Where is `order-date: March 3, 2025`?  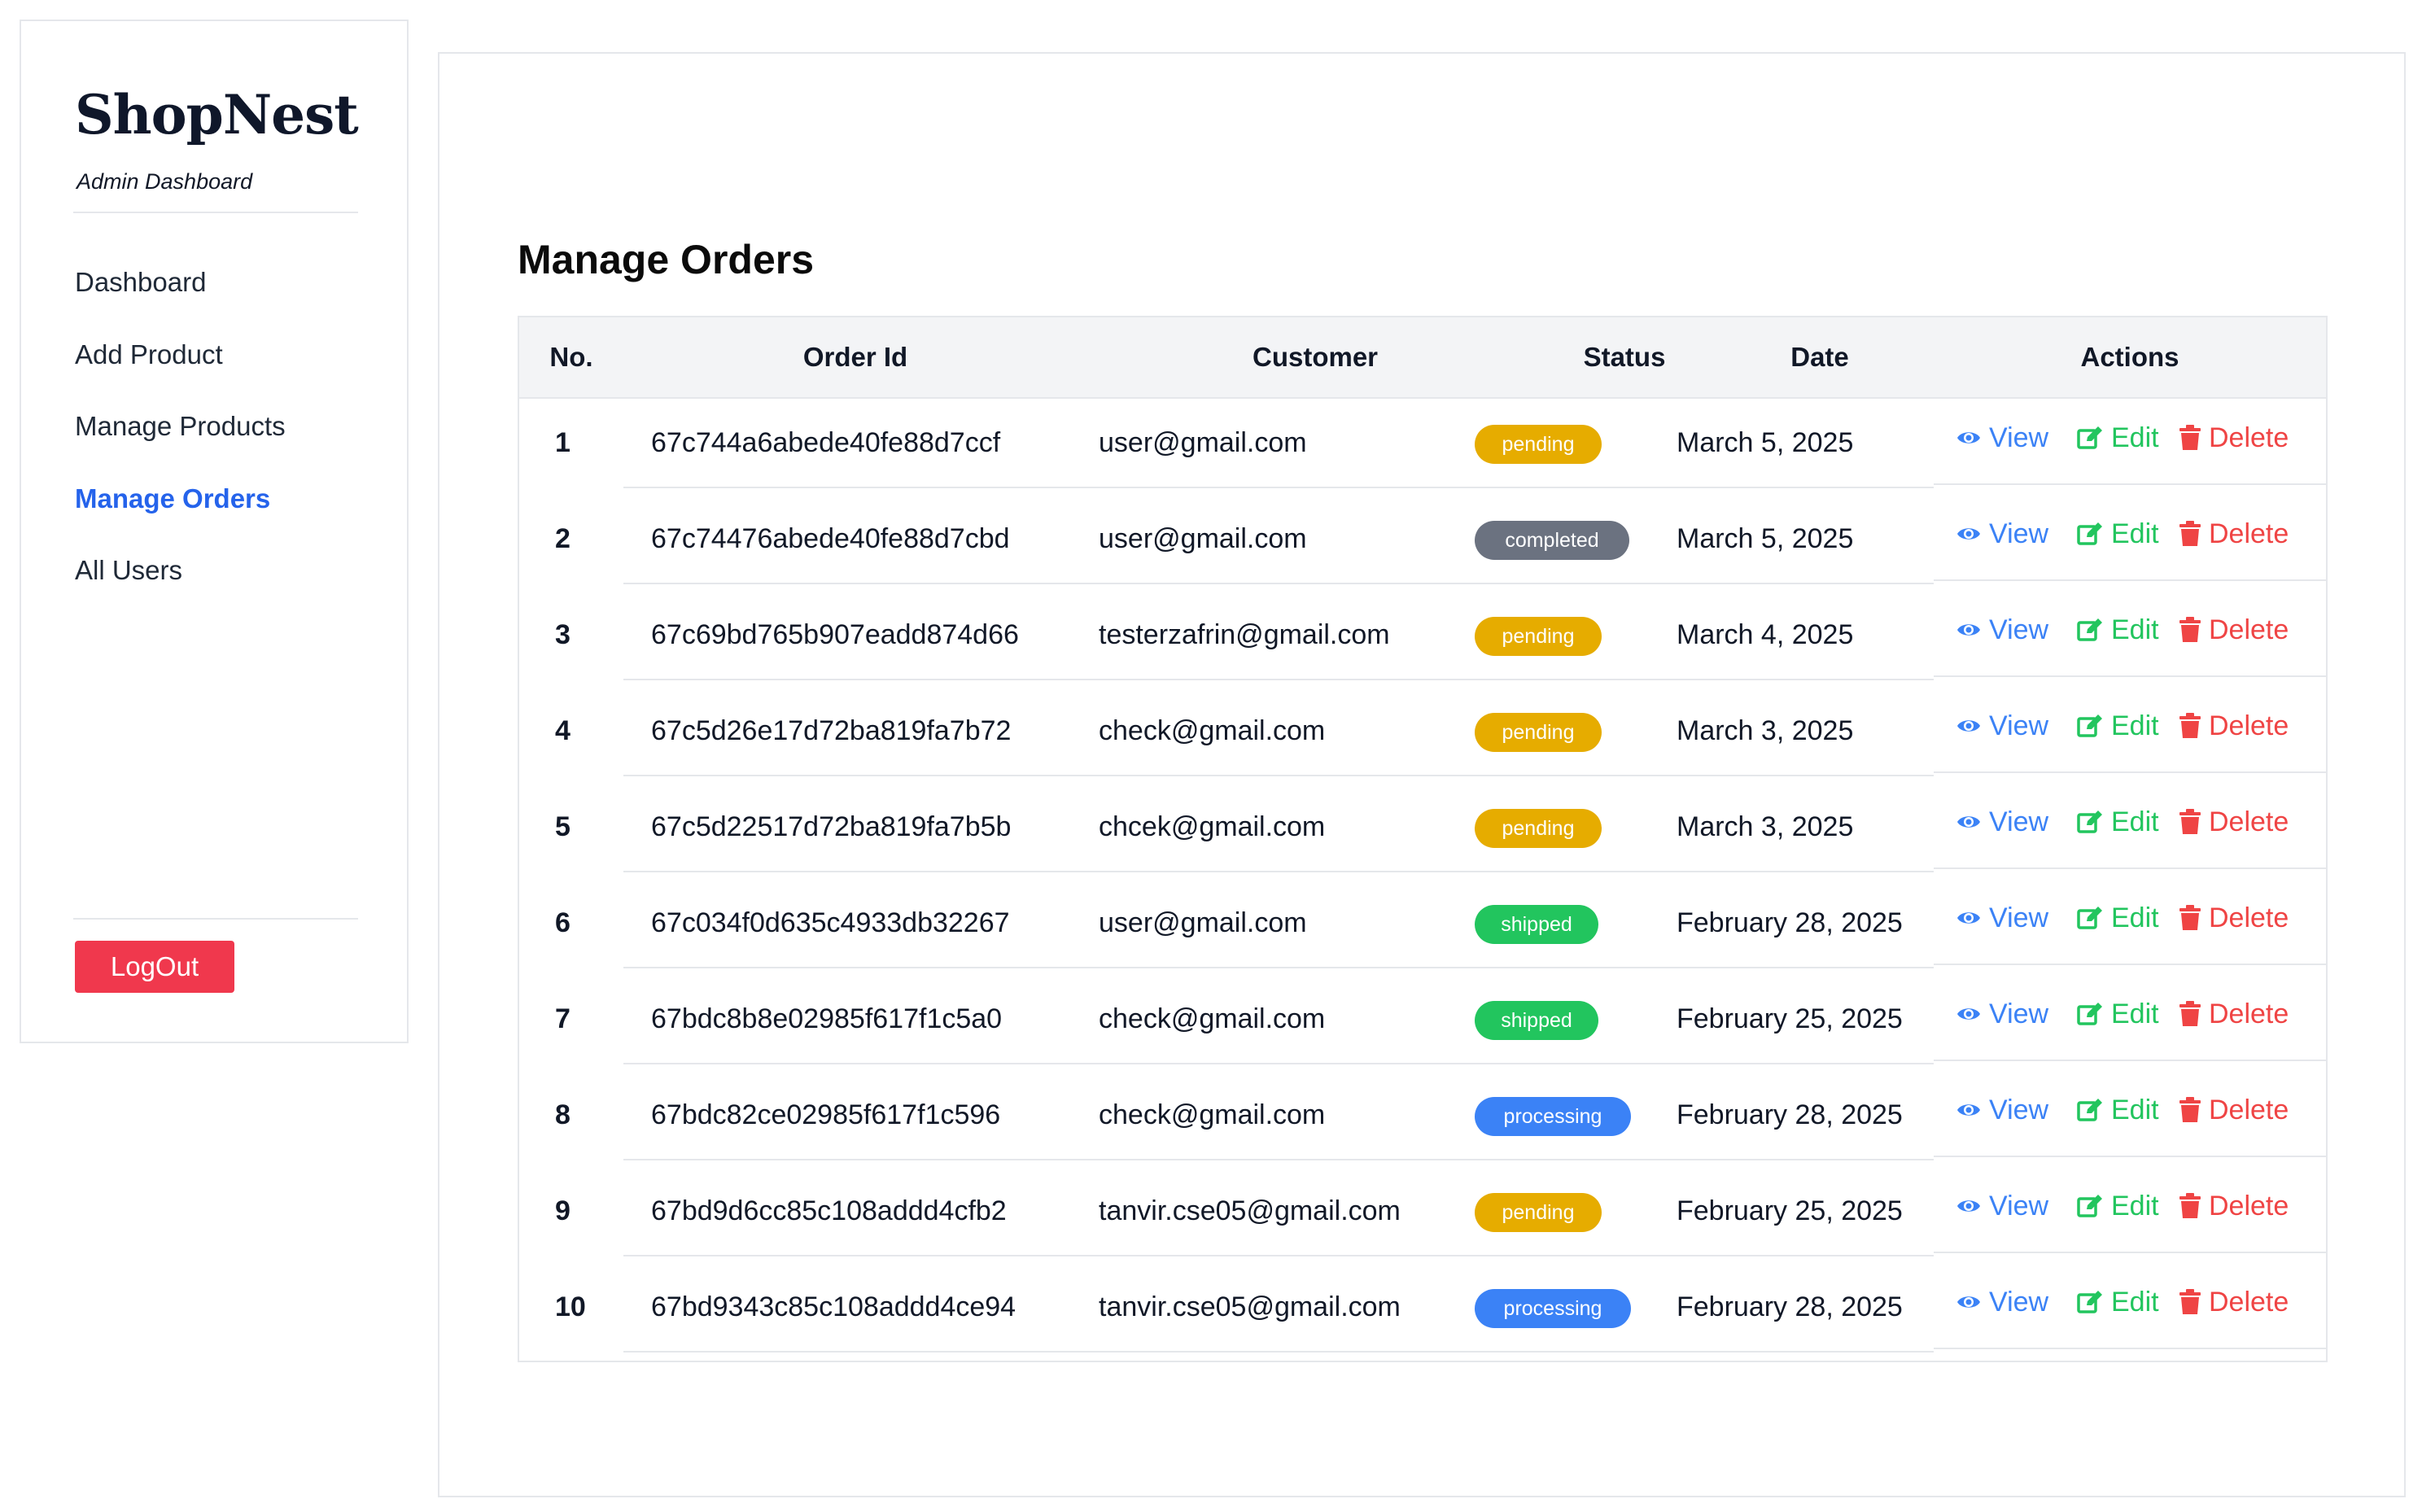
order-date: March 3, 2025 is located at coordinates (1765, 826).